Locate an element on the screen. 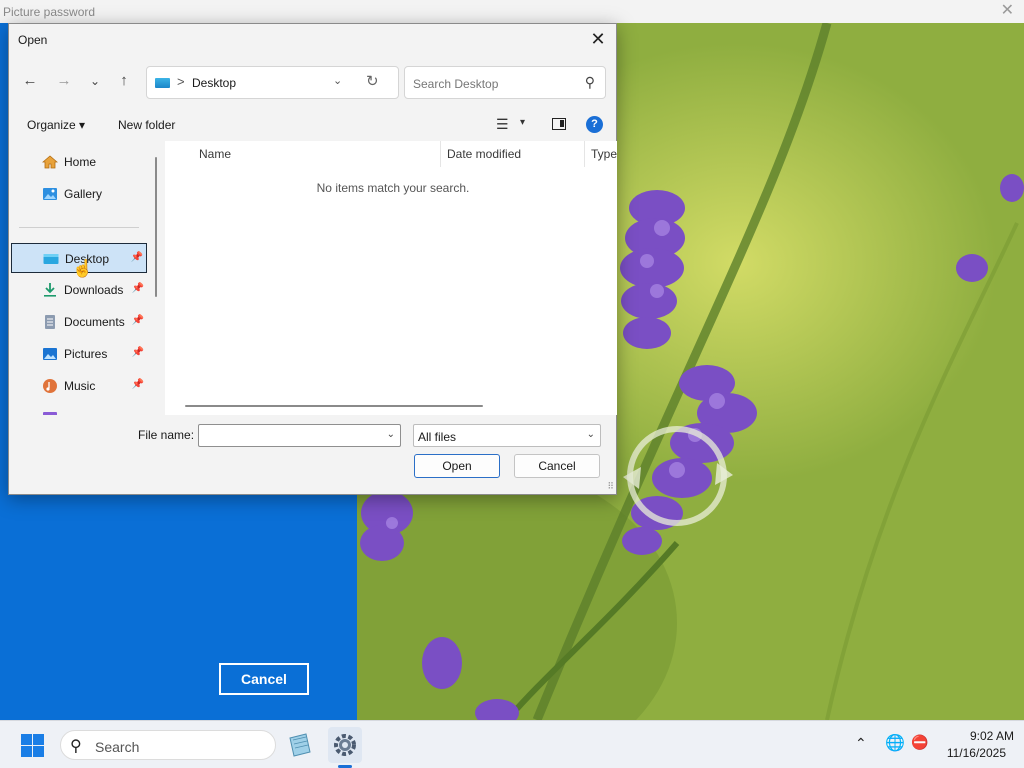 Image resolution: width=1024 pixels, height=768 pixels. sidebar-item-pictures: Pictures 📌 is located at coordinates (79, 354).